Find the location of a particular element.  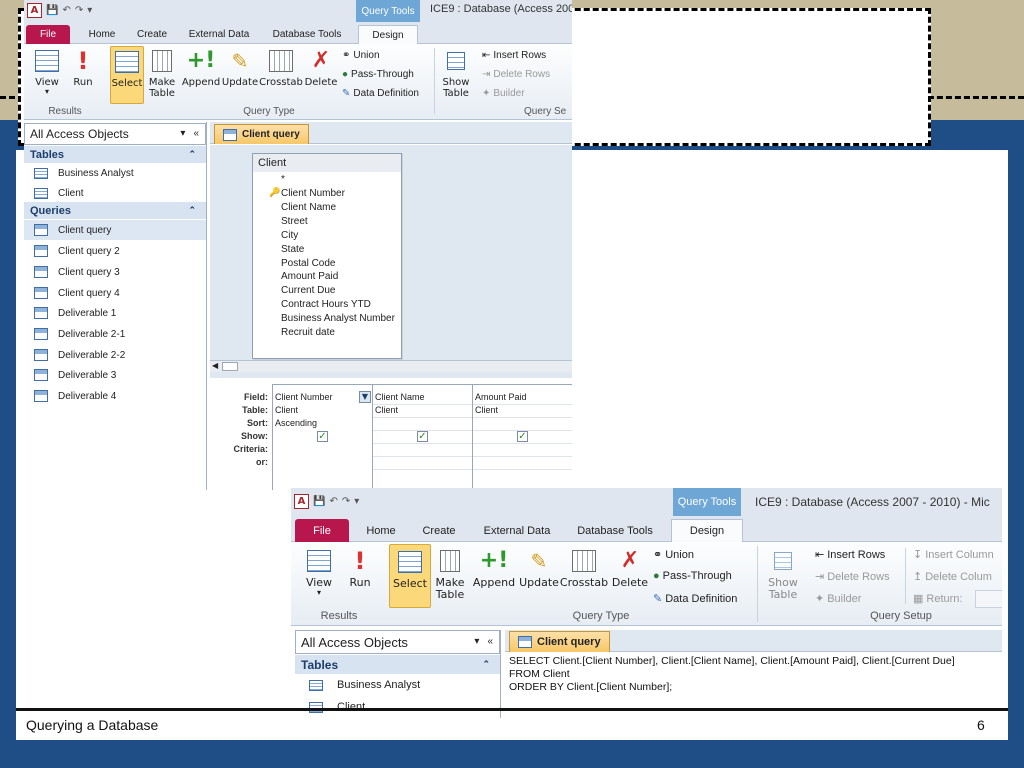

qbe-column-2: Client Name Client ✓ is located at coordinates (422, 437).